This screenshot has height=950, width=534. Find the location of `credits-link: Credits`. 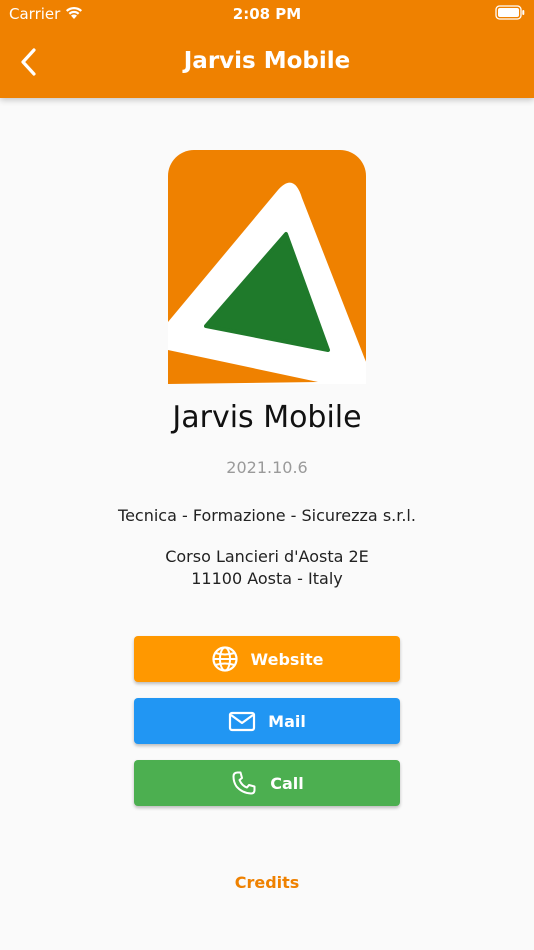

credits-link: Credits is located at coordinates (267, 882).